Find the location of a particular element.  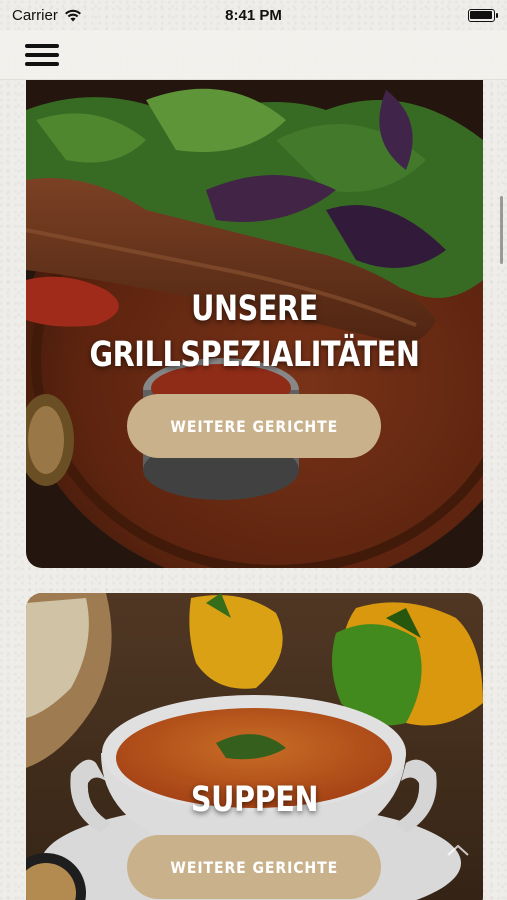

scrollbar is located at coordinates (501, 230).